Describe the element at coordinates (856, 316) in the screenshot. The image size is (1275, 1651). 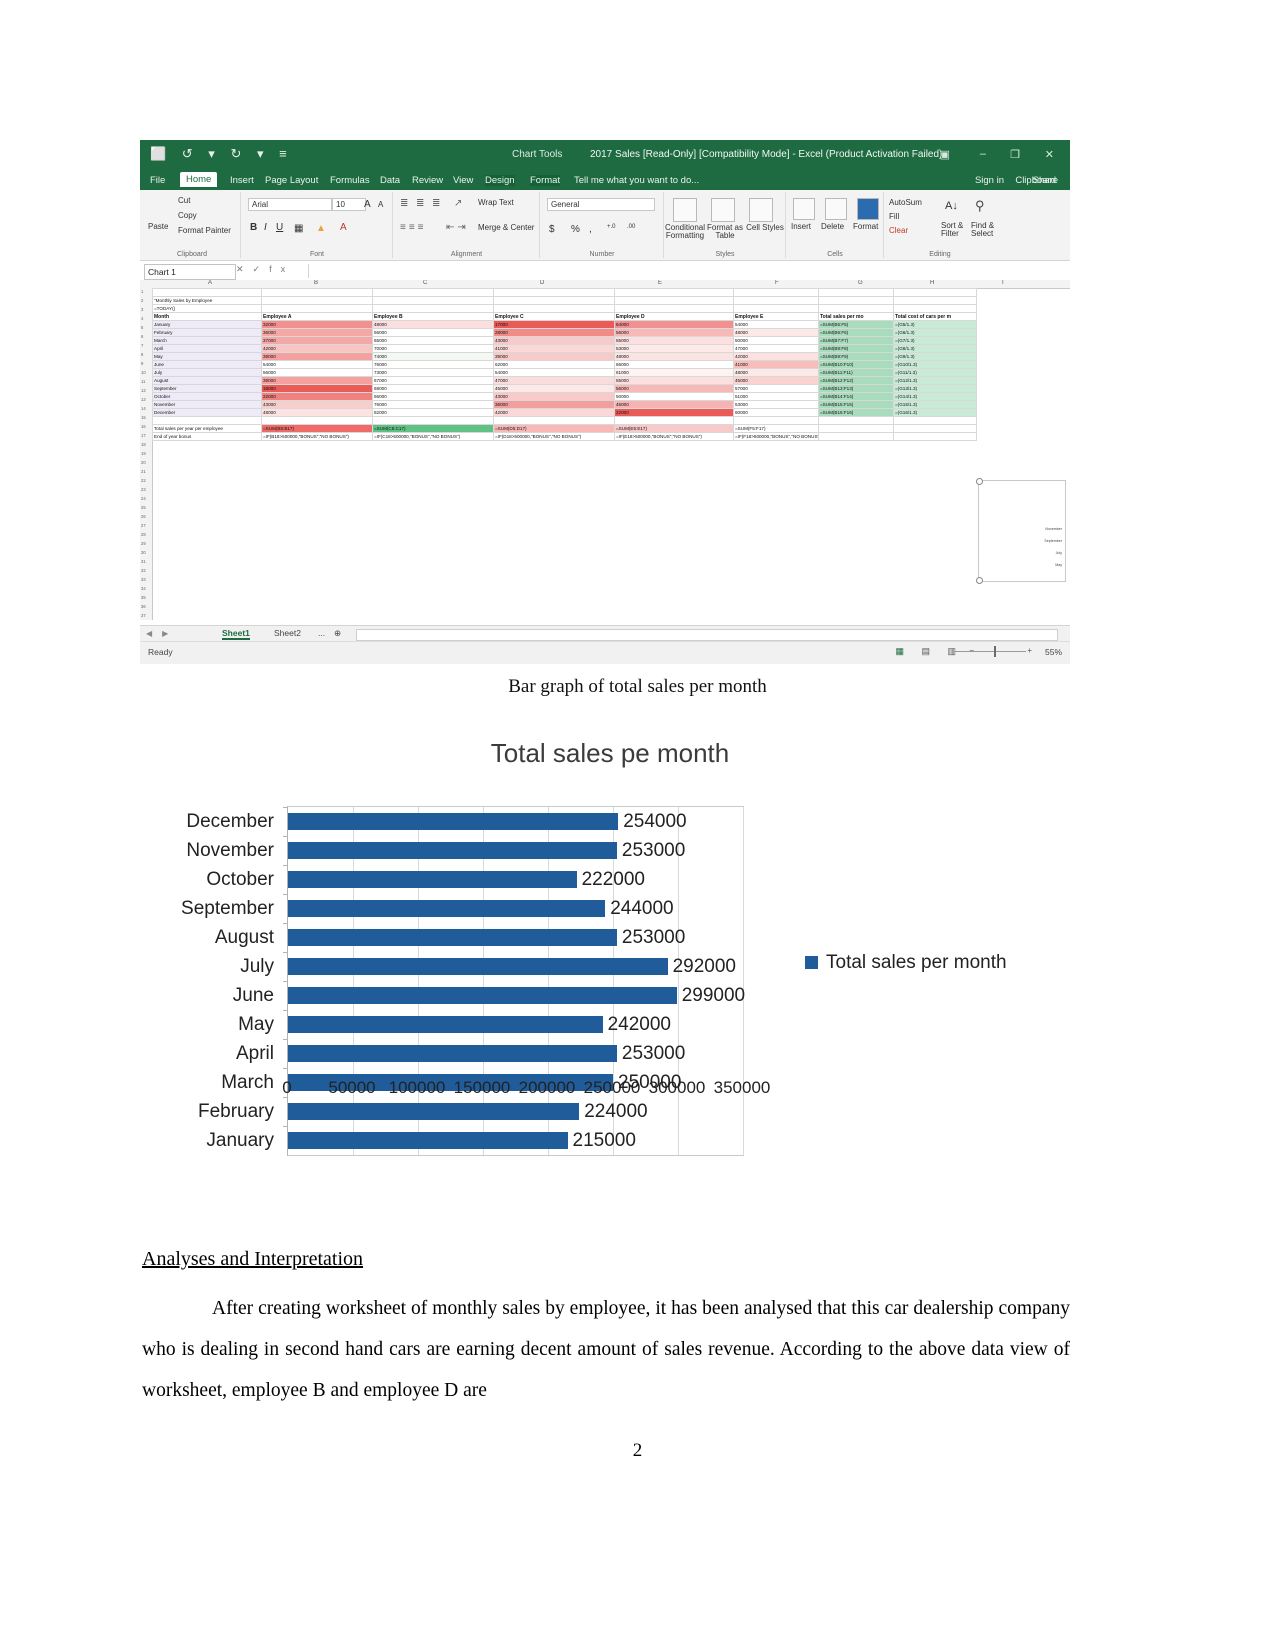
I see `cell-g4: Total sales per mo` at that location.